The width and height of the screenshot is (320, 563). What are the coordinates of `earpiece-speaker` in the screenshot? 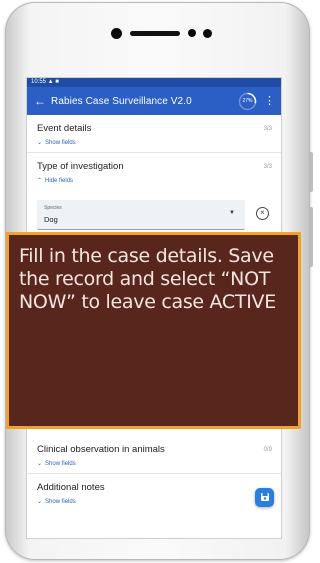 It's located at (155, 33).